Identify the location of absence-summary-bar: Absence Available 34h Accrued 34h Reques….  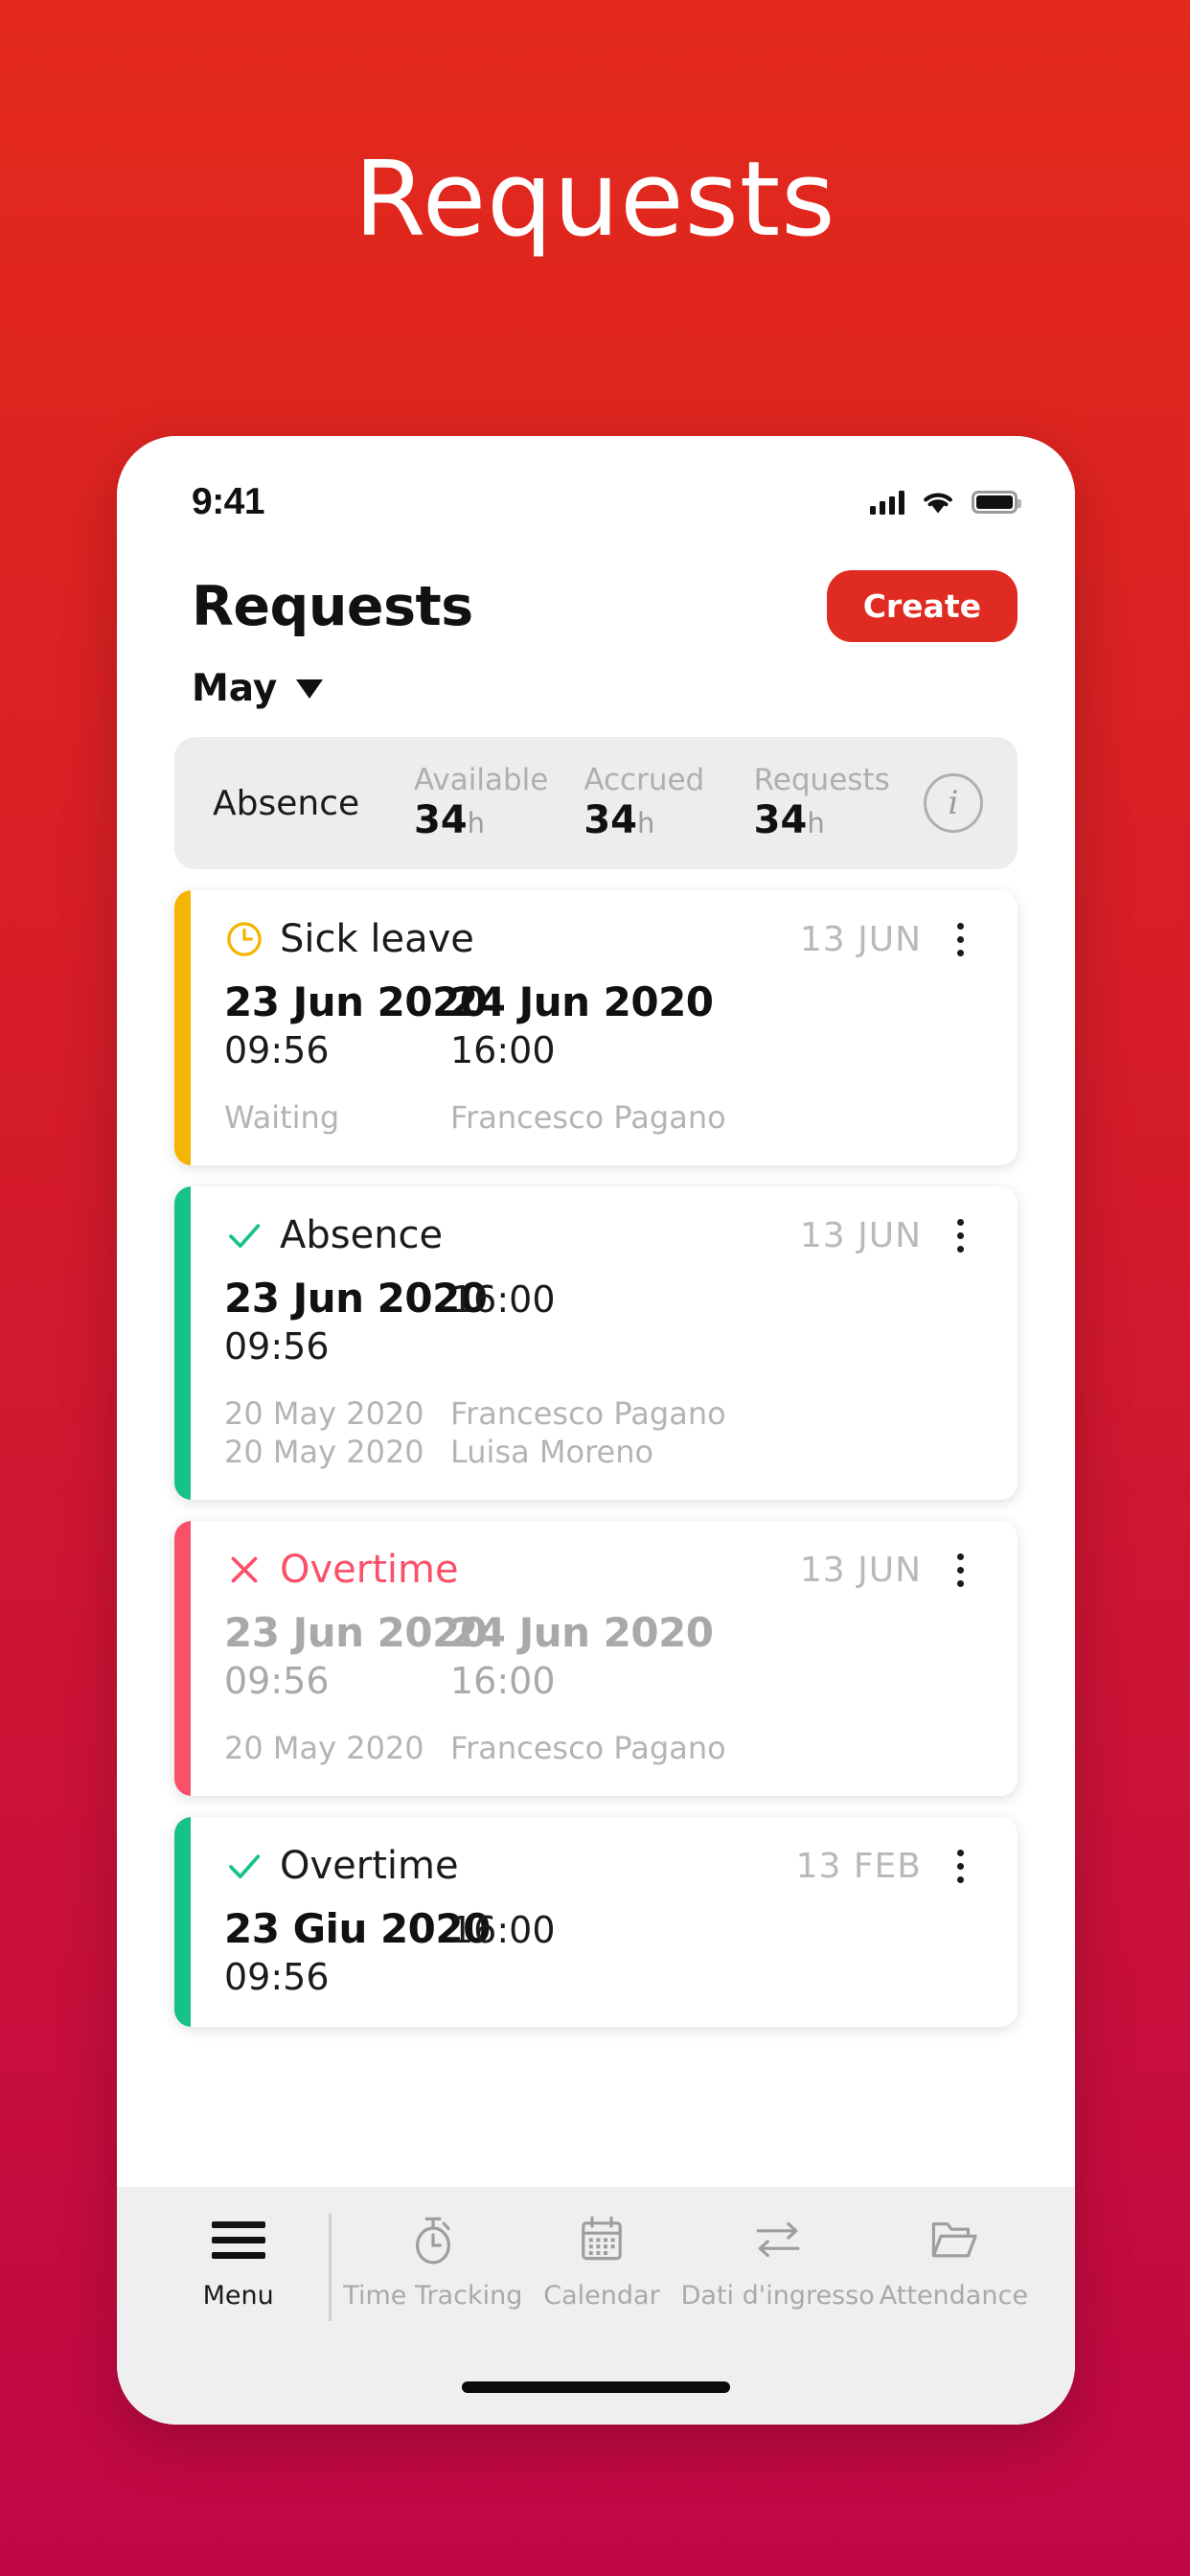
(596, 803).